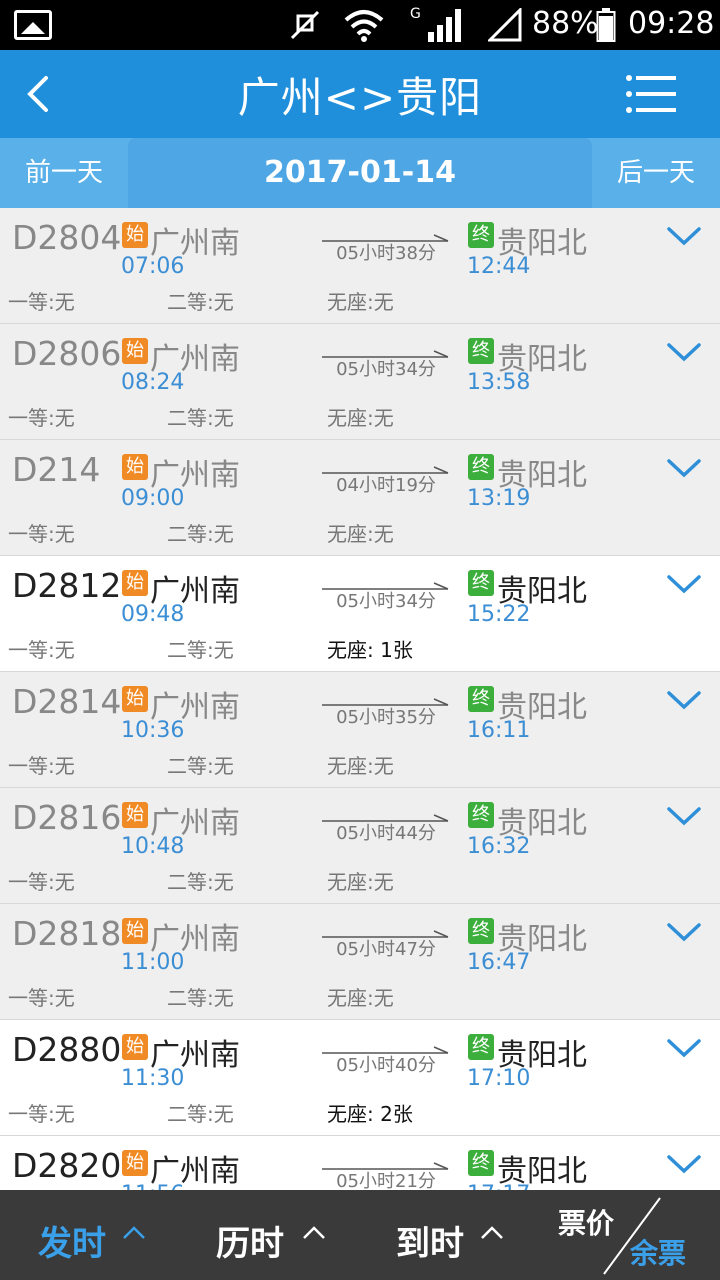  What do you see at coordinates (360, 97) in the screenshot?
I see `page-title: 广州<>贵阳` at bounding box center [360, 97].